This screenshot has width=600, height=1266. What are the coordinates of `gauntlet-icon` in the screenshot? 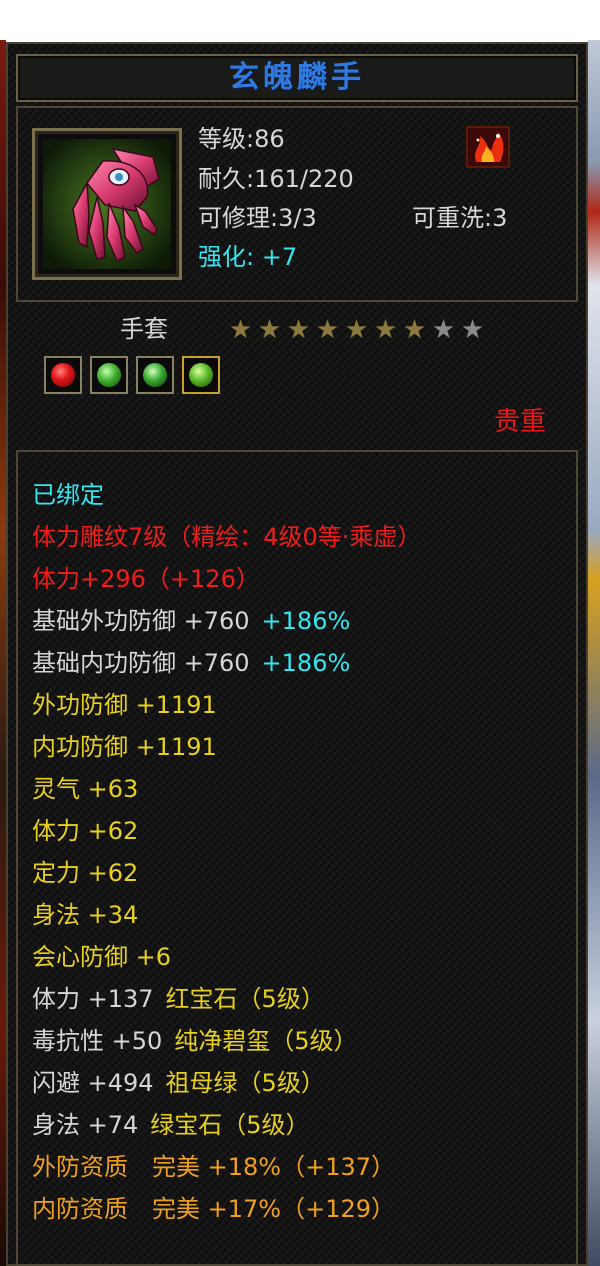 It's located at (107, 204).